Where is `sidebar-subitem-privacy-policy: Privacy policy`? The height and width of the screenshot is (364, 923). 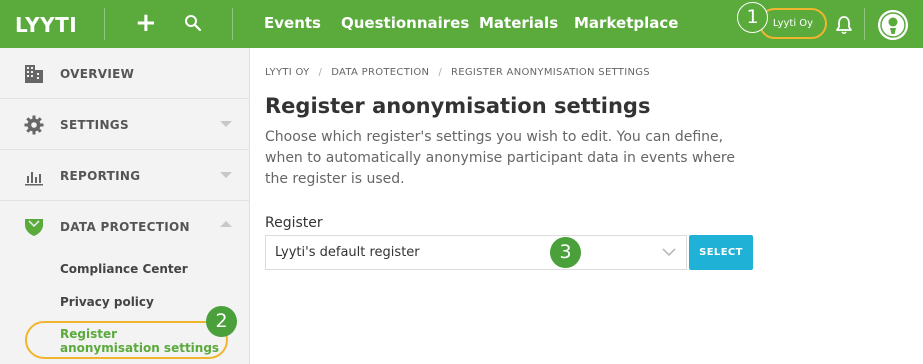 sidebar-subitem-privacy-policy: Privacy policy is located at coordinates (107, 302).